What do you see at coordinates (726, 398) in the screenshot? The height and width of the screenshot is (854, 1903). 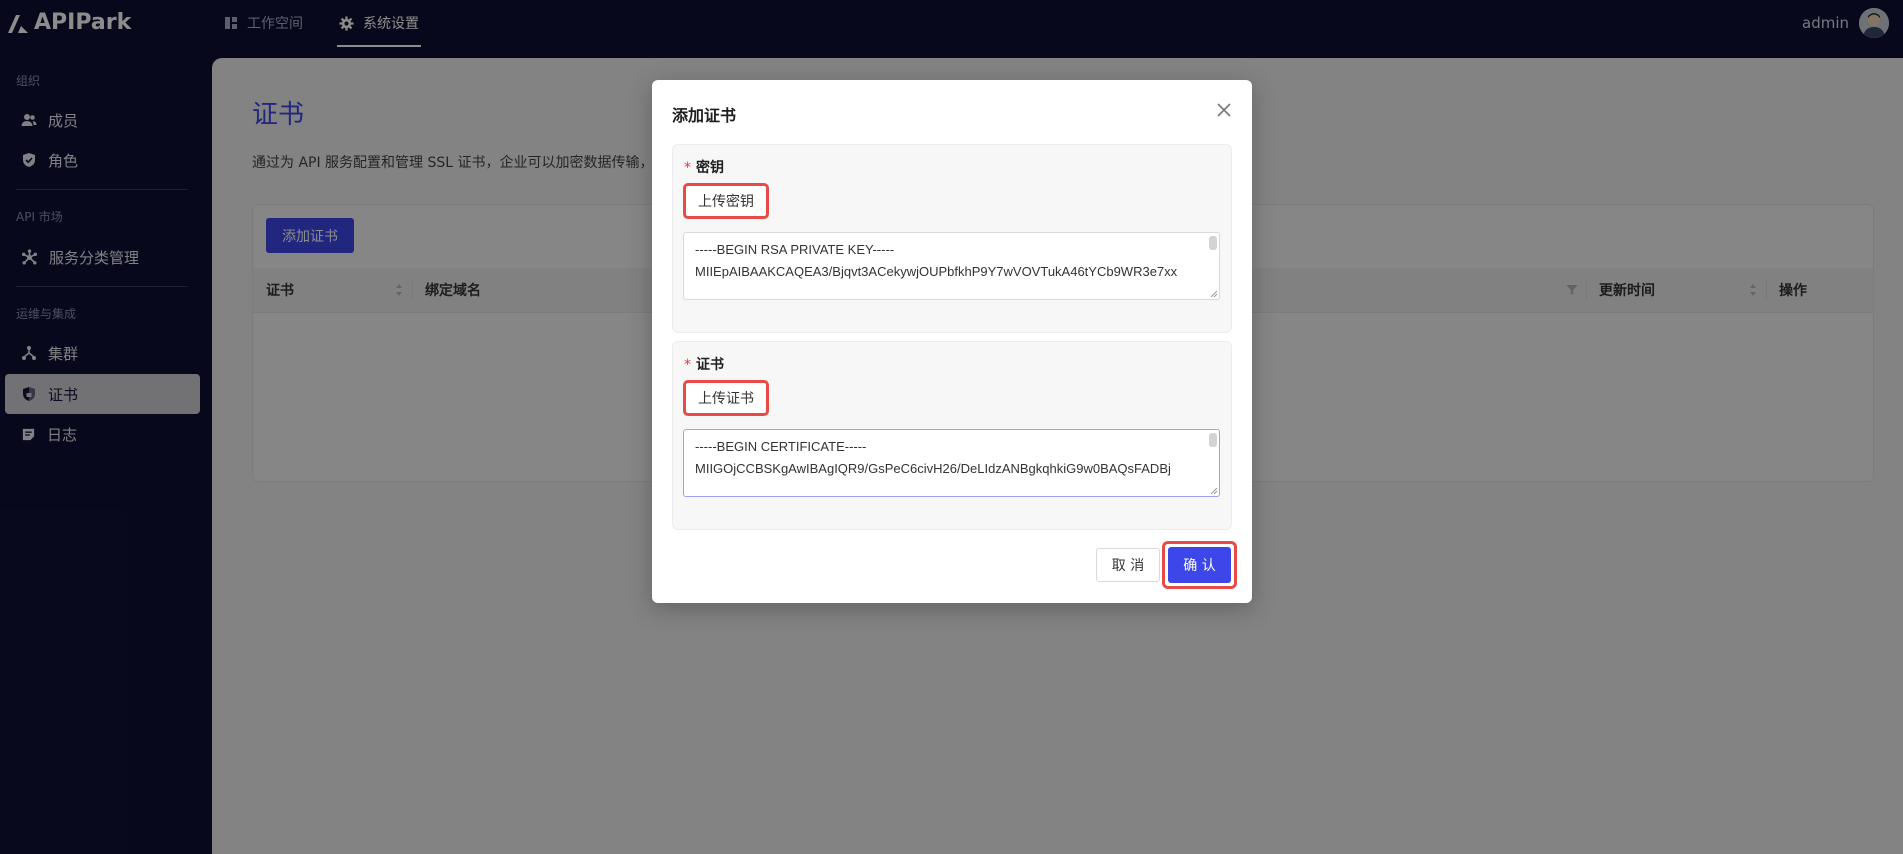 I see `upload-certificate-button: 上传证书` at bounding box center [726, 398].